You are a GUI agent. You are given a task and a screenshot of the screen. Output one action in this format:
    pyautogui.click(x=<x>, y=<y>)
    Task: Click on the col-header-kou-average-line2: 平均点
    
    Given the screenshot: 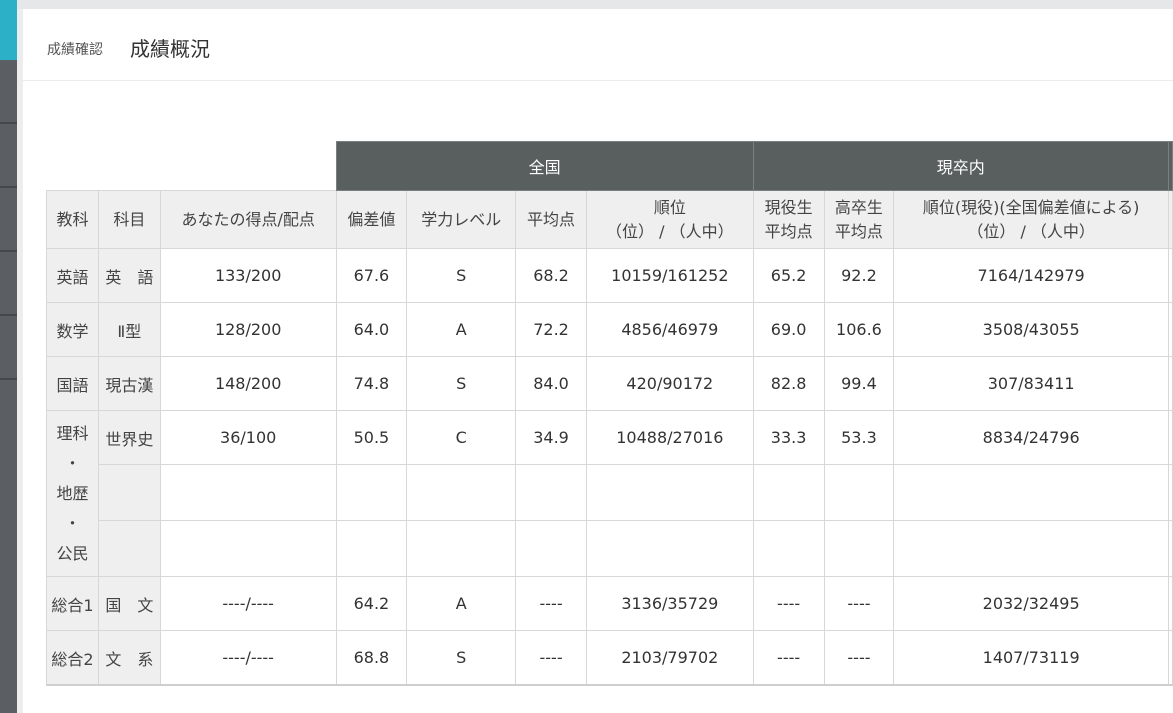 What is the action you would take?
    pyautogui.click(x=858, y=231)
    